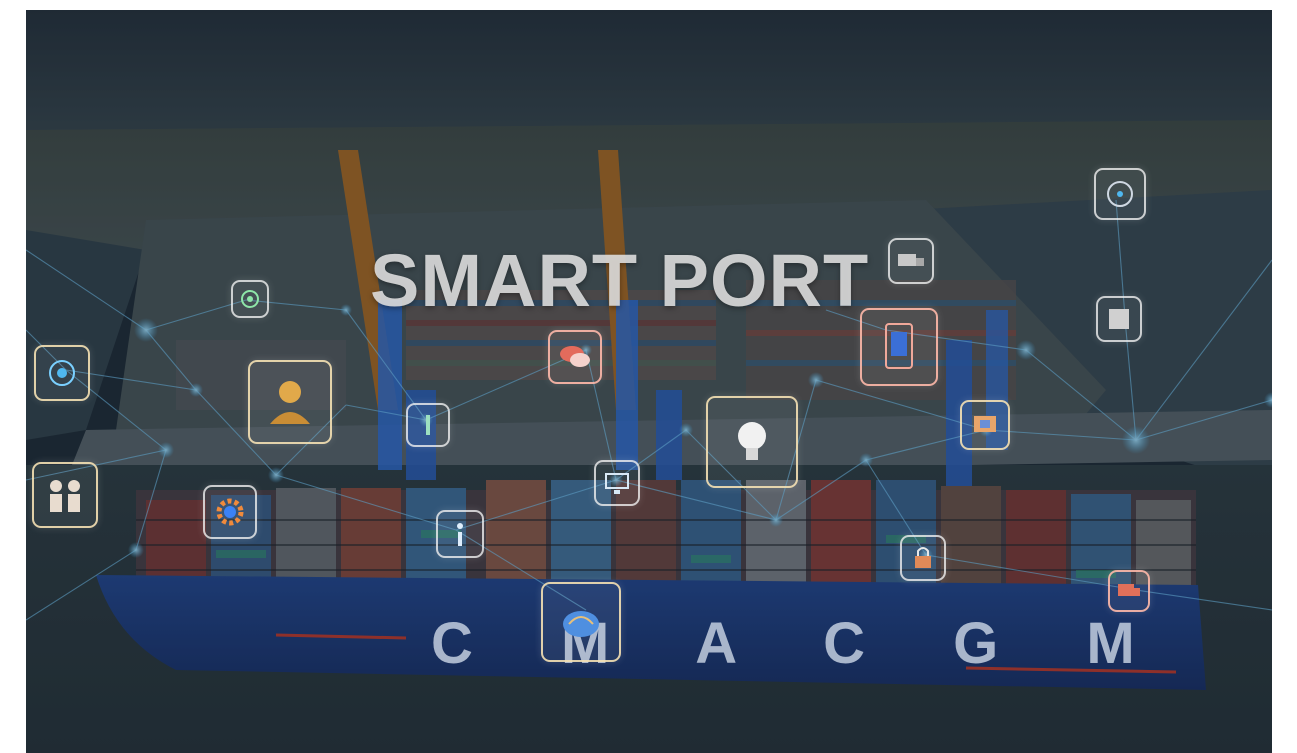  Describe the element at coordinates (290, 402) in the screenshot. I see `person-icon` at that location.